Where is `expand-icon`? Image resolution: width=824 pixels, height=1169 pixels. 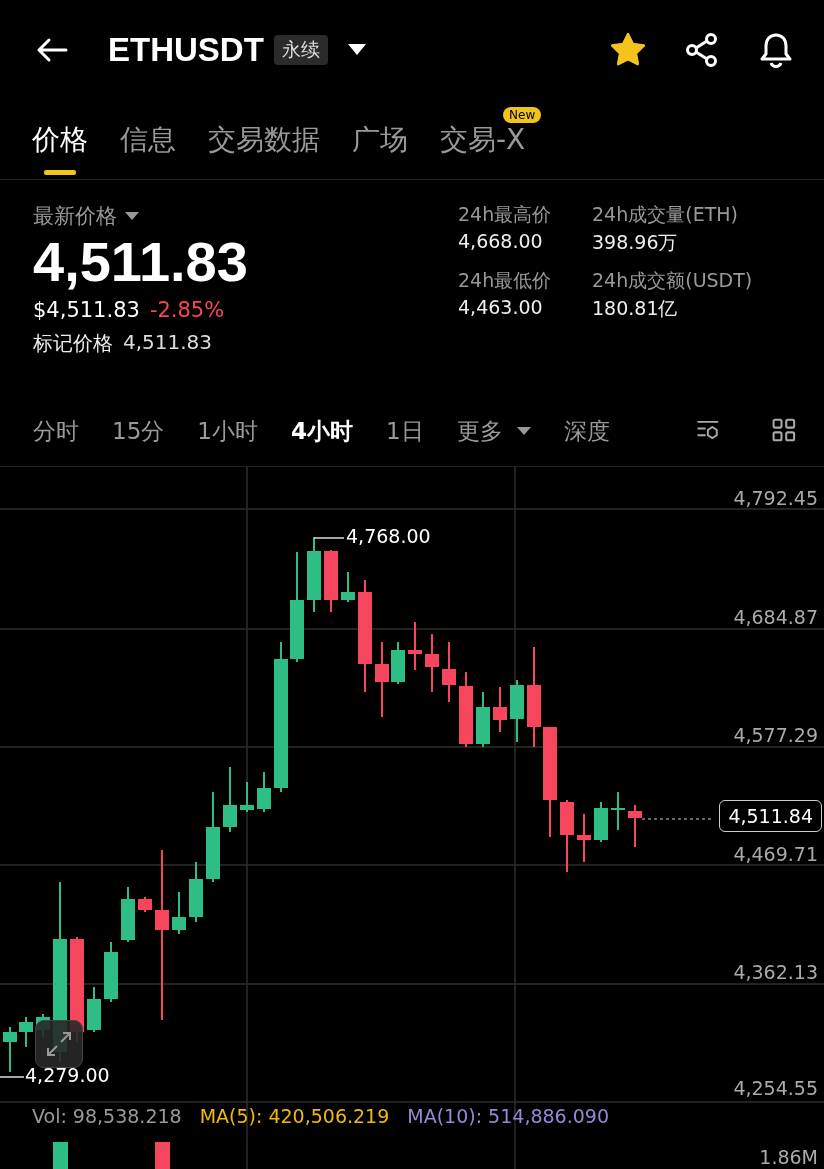 expand-icon is located at coordinates (59, 1044).